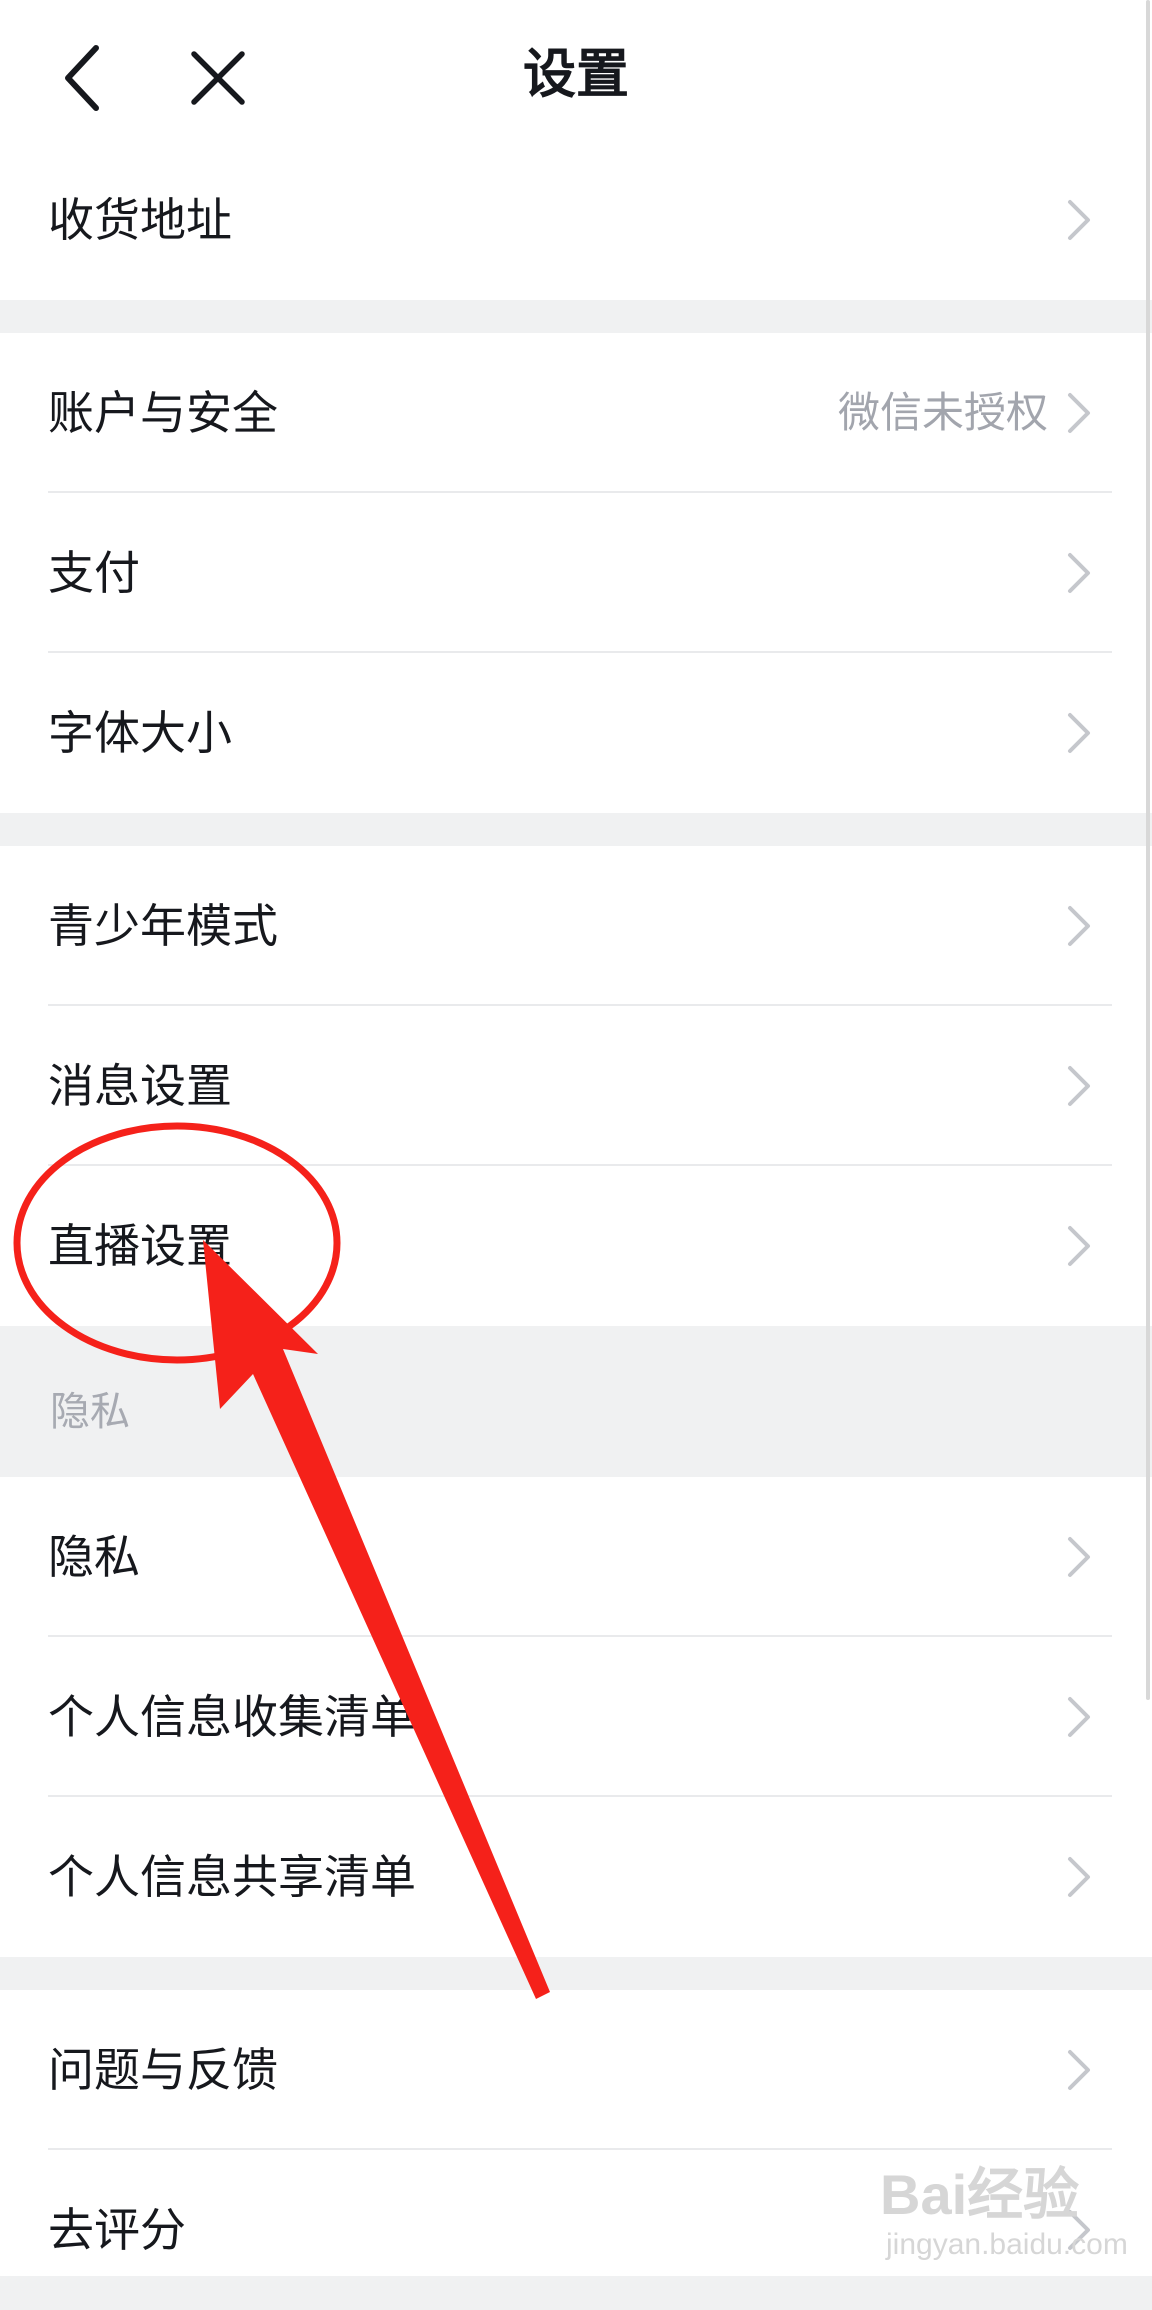 The width and height of the screenshot is (1152, 2310). Describe the element at coordinates (140, 220) in the screenshot. I see `row-label: 收货地址` at that location.